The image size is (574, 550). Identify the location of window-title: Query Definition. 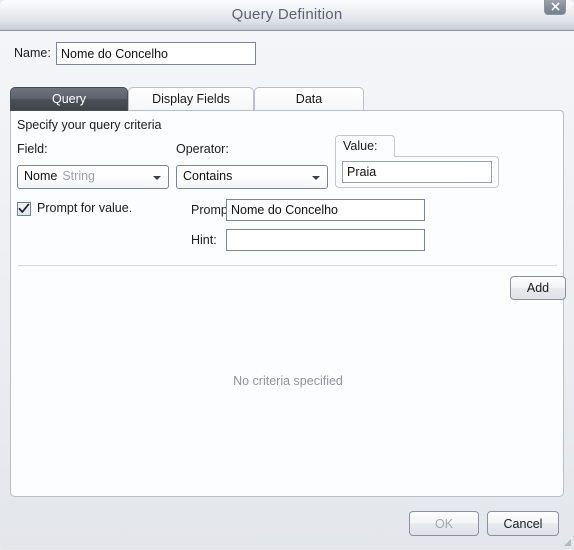
(287, 14).